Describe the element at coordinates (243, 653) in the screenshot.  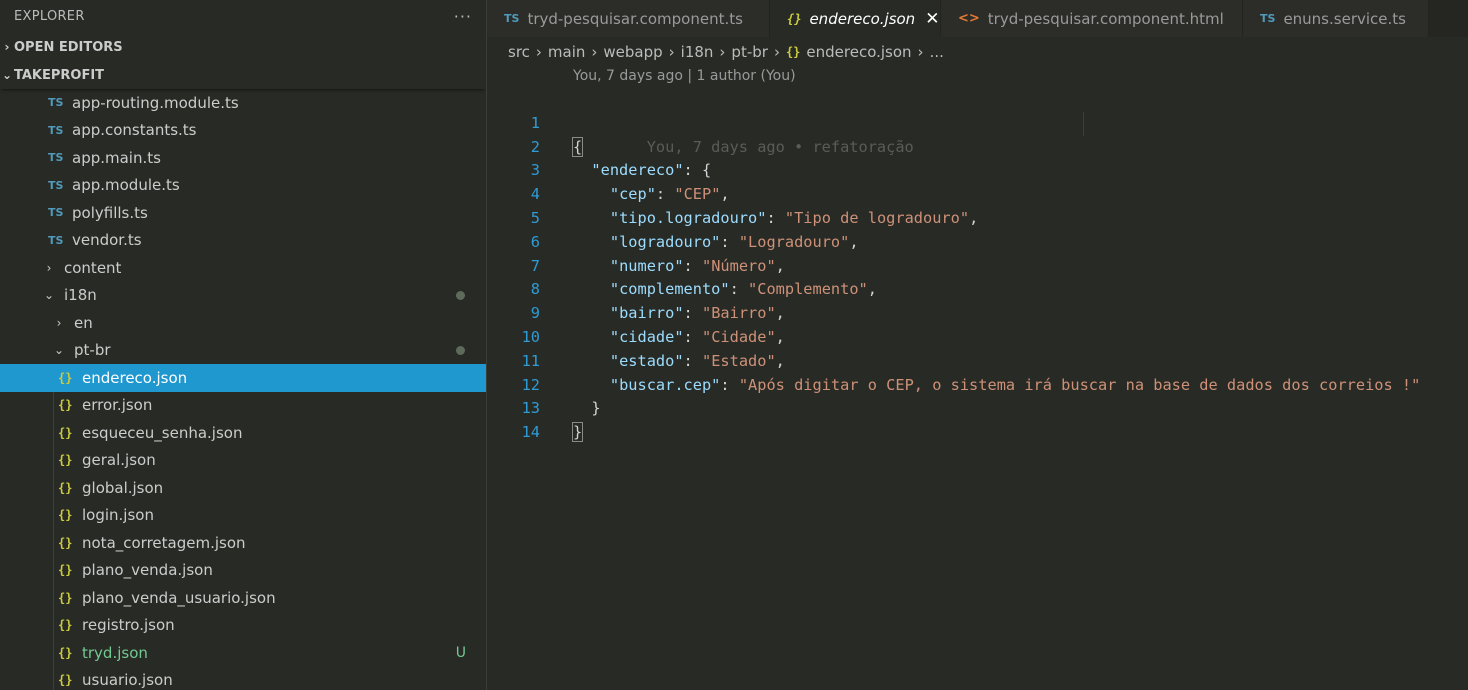
I see `file-item: {} tryd.json U` at that location.